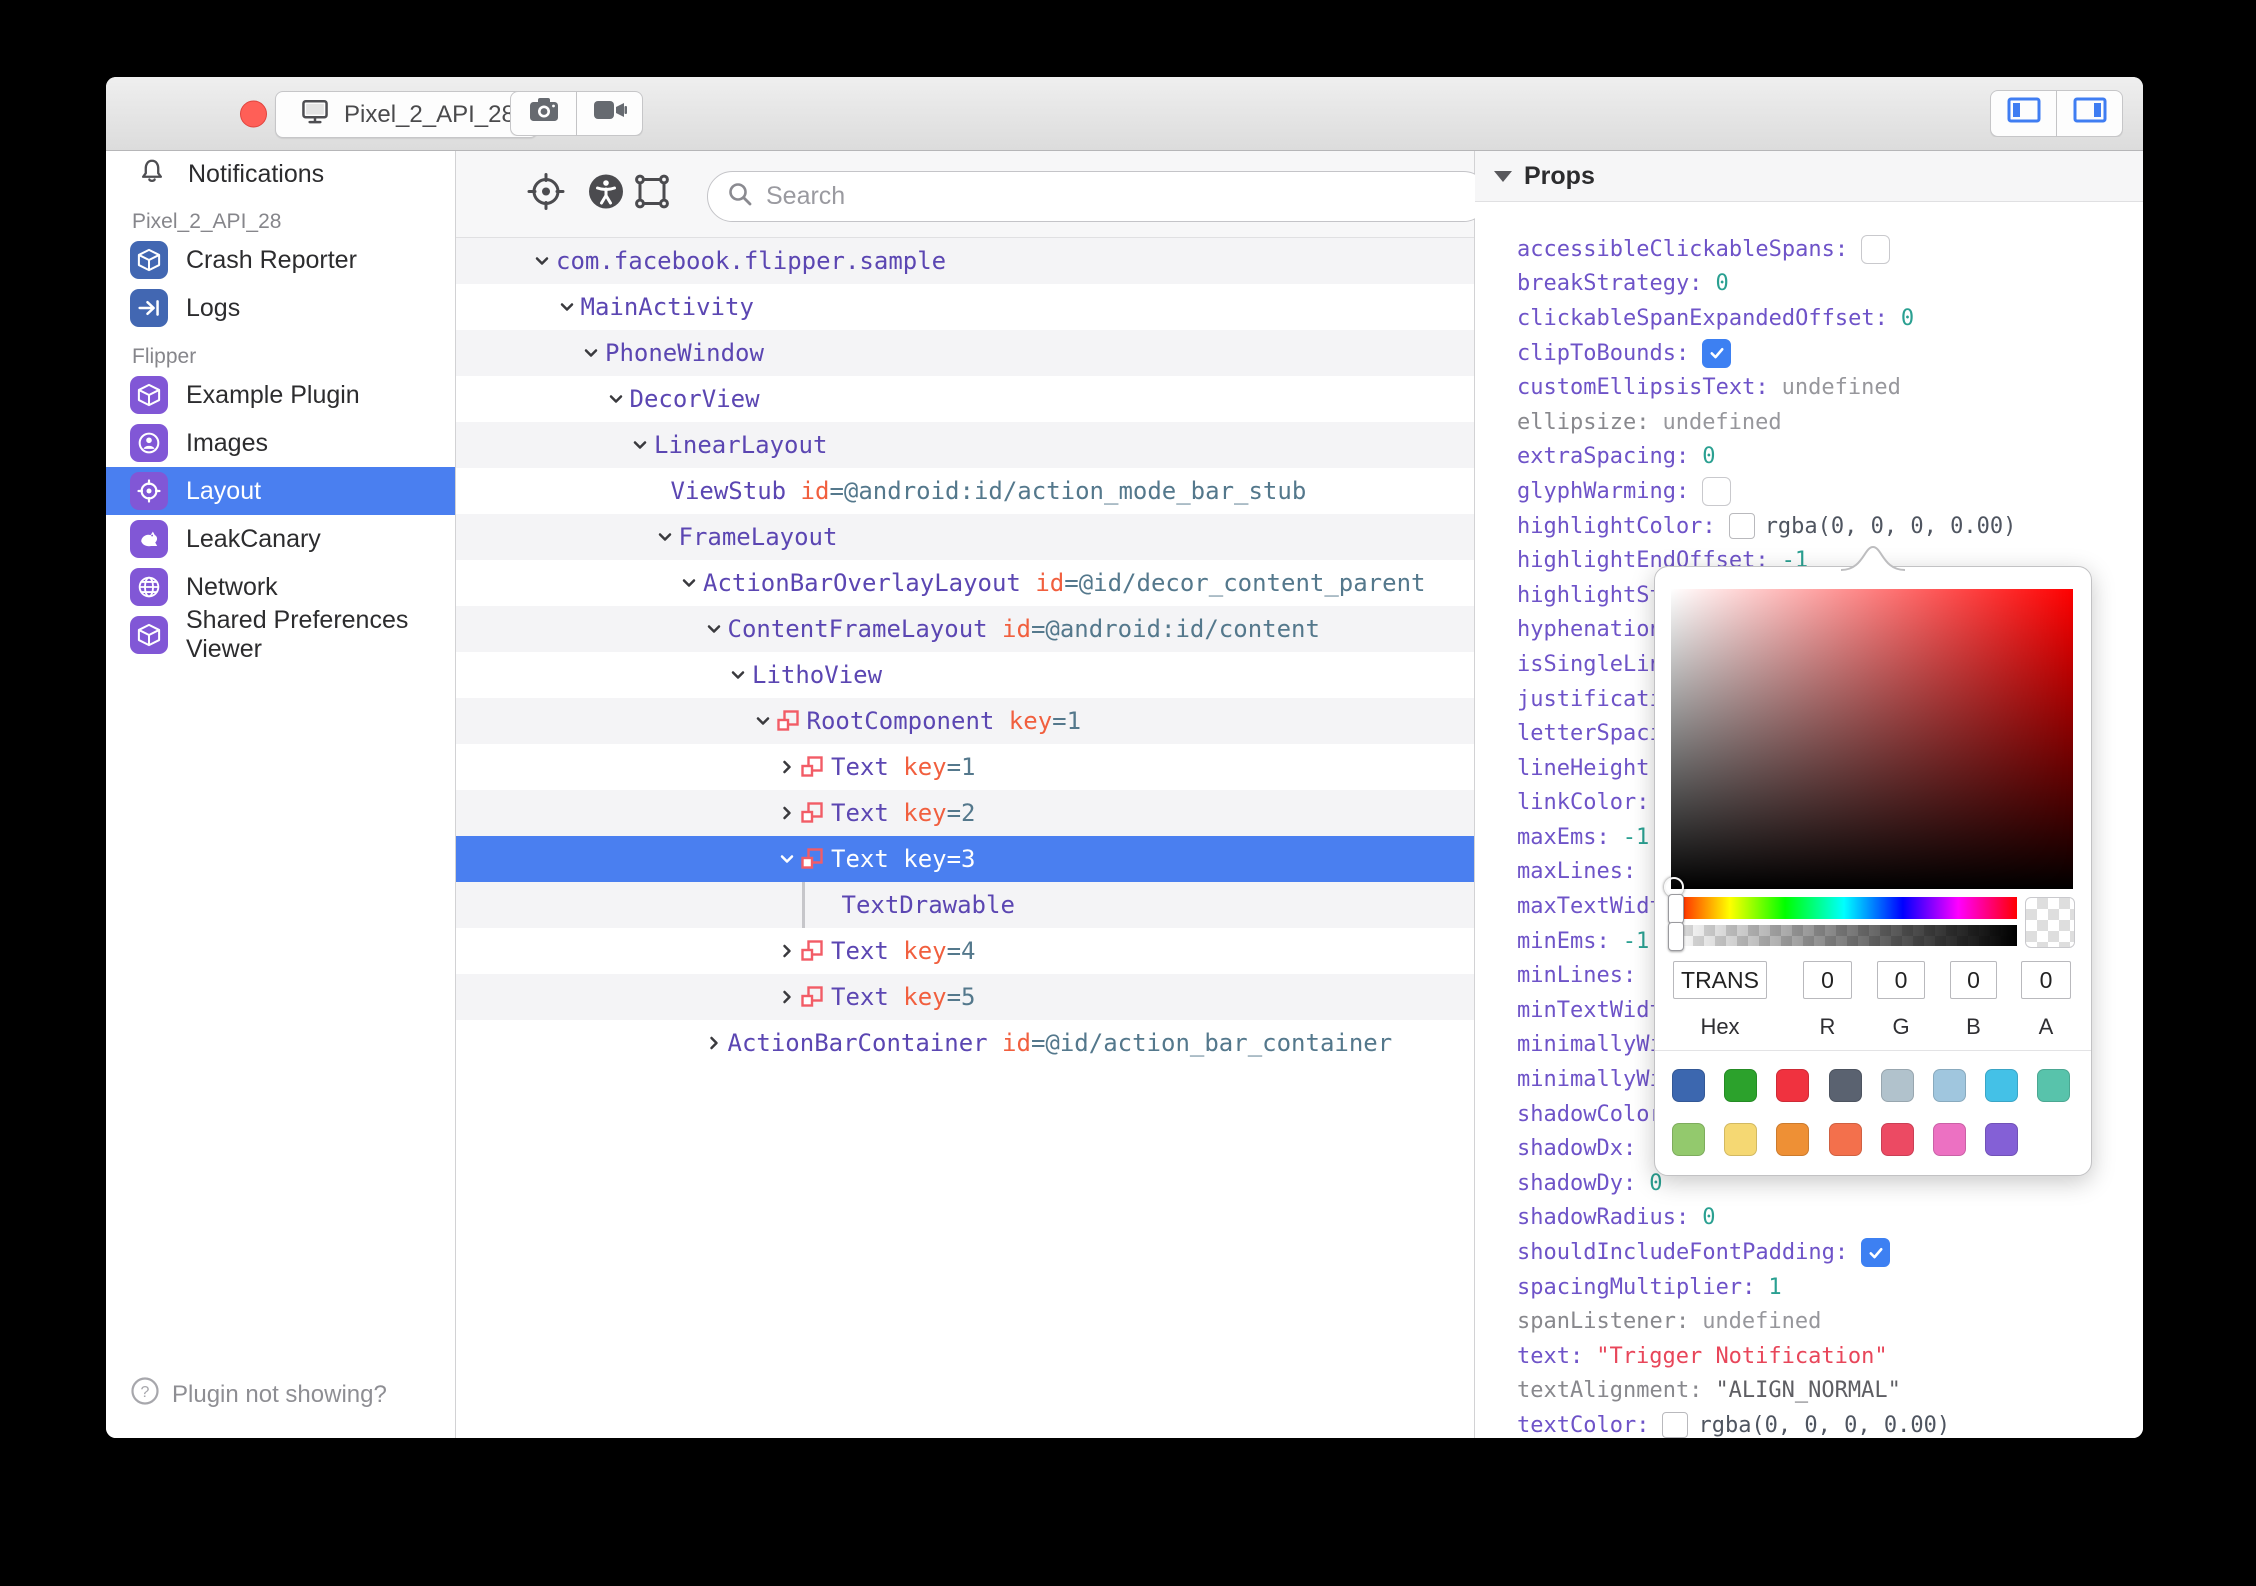 Image resolution: width=2256 pixels, height=1586 pixels. Describe the element at coordinates (2046, 980) in the screenshot. I see `alpha-input` at that location.